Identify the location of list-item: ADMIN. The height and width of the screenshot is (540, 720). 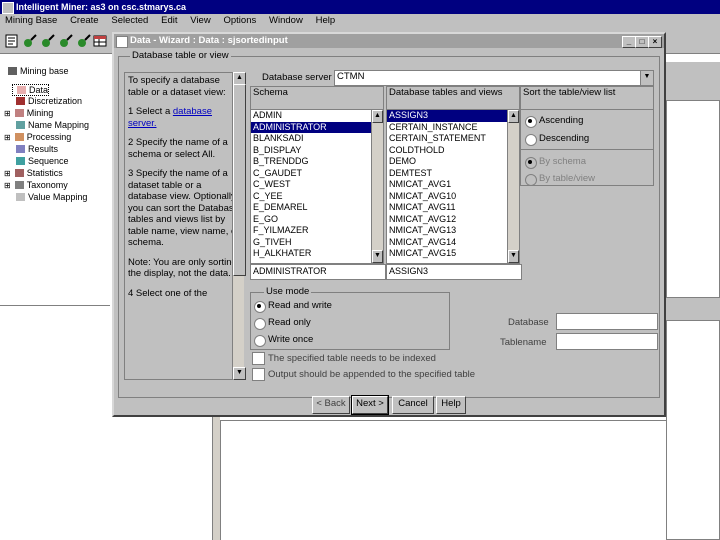
(317, 116).